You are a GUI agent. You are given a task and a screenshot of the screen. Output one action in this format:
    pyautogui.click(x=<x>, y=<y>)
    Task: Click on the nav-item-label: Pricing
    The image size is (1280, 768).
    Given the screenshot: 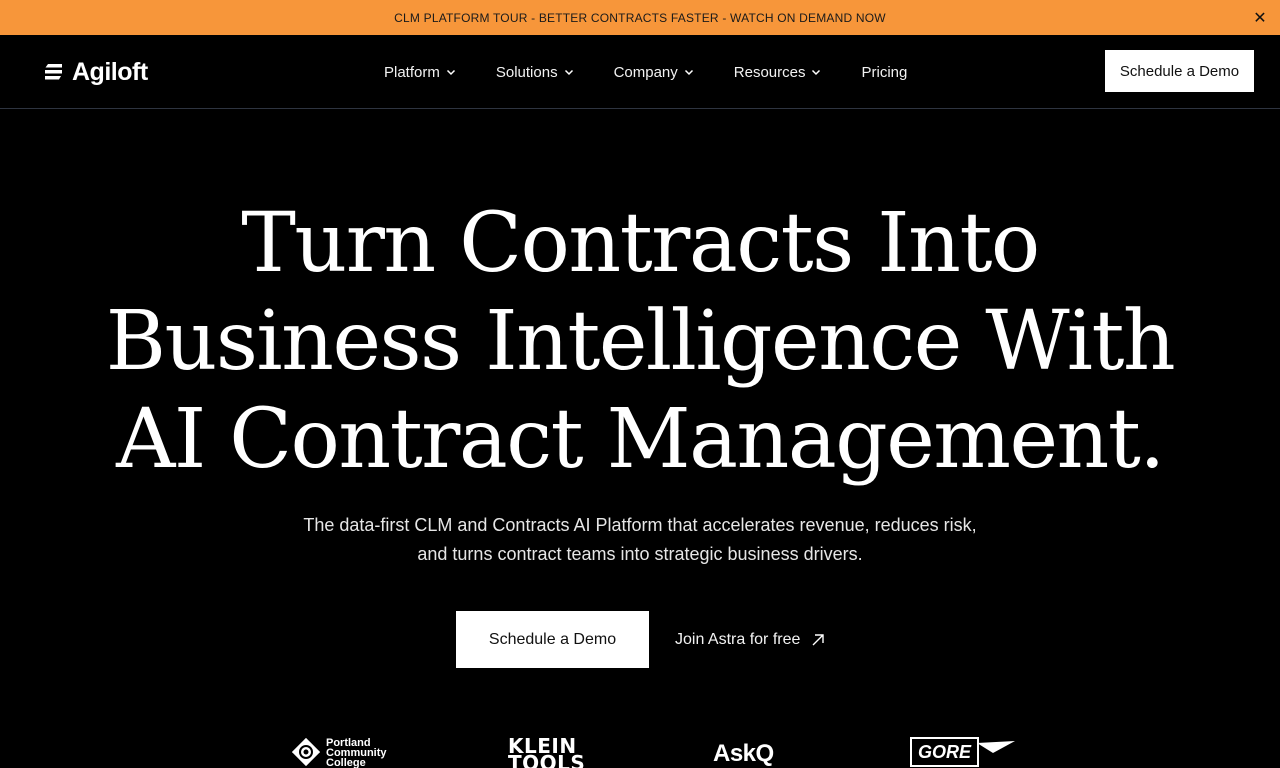 What is the action you would take?
    pyautogui.click(x=884, y=72)
    